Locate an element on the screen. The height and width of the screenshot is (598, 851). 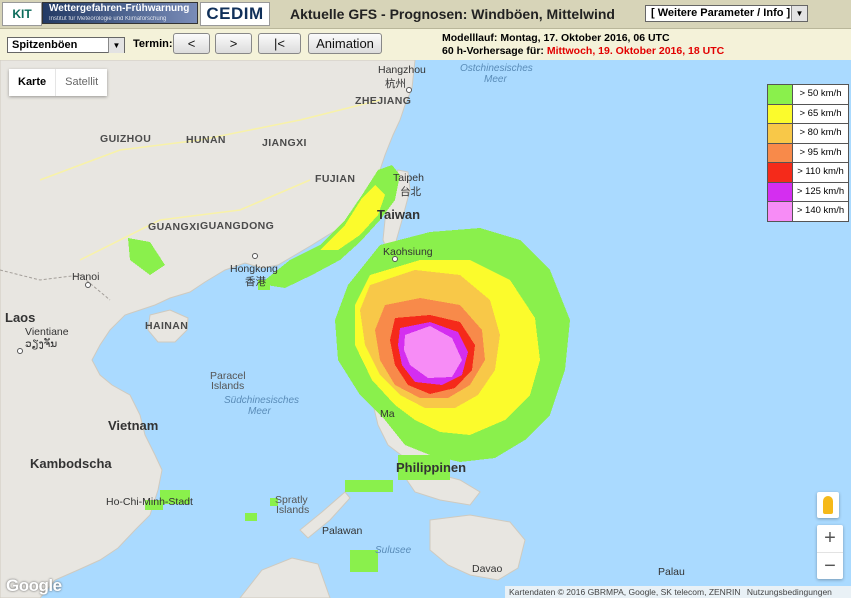
variable-select: Spitzenböen ▼ is located at coordinates (66, 45).